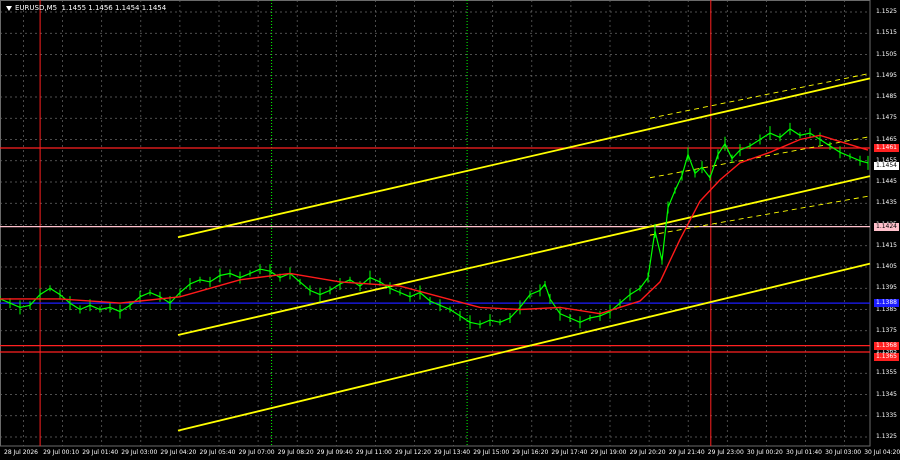 The width and height of the screenshot is (900, 460). What do you see at coordinates (373, 452) in the screenshot?
I see `time-tick-label: 29 Jul 11:00` at bounding box center [373, 452].